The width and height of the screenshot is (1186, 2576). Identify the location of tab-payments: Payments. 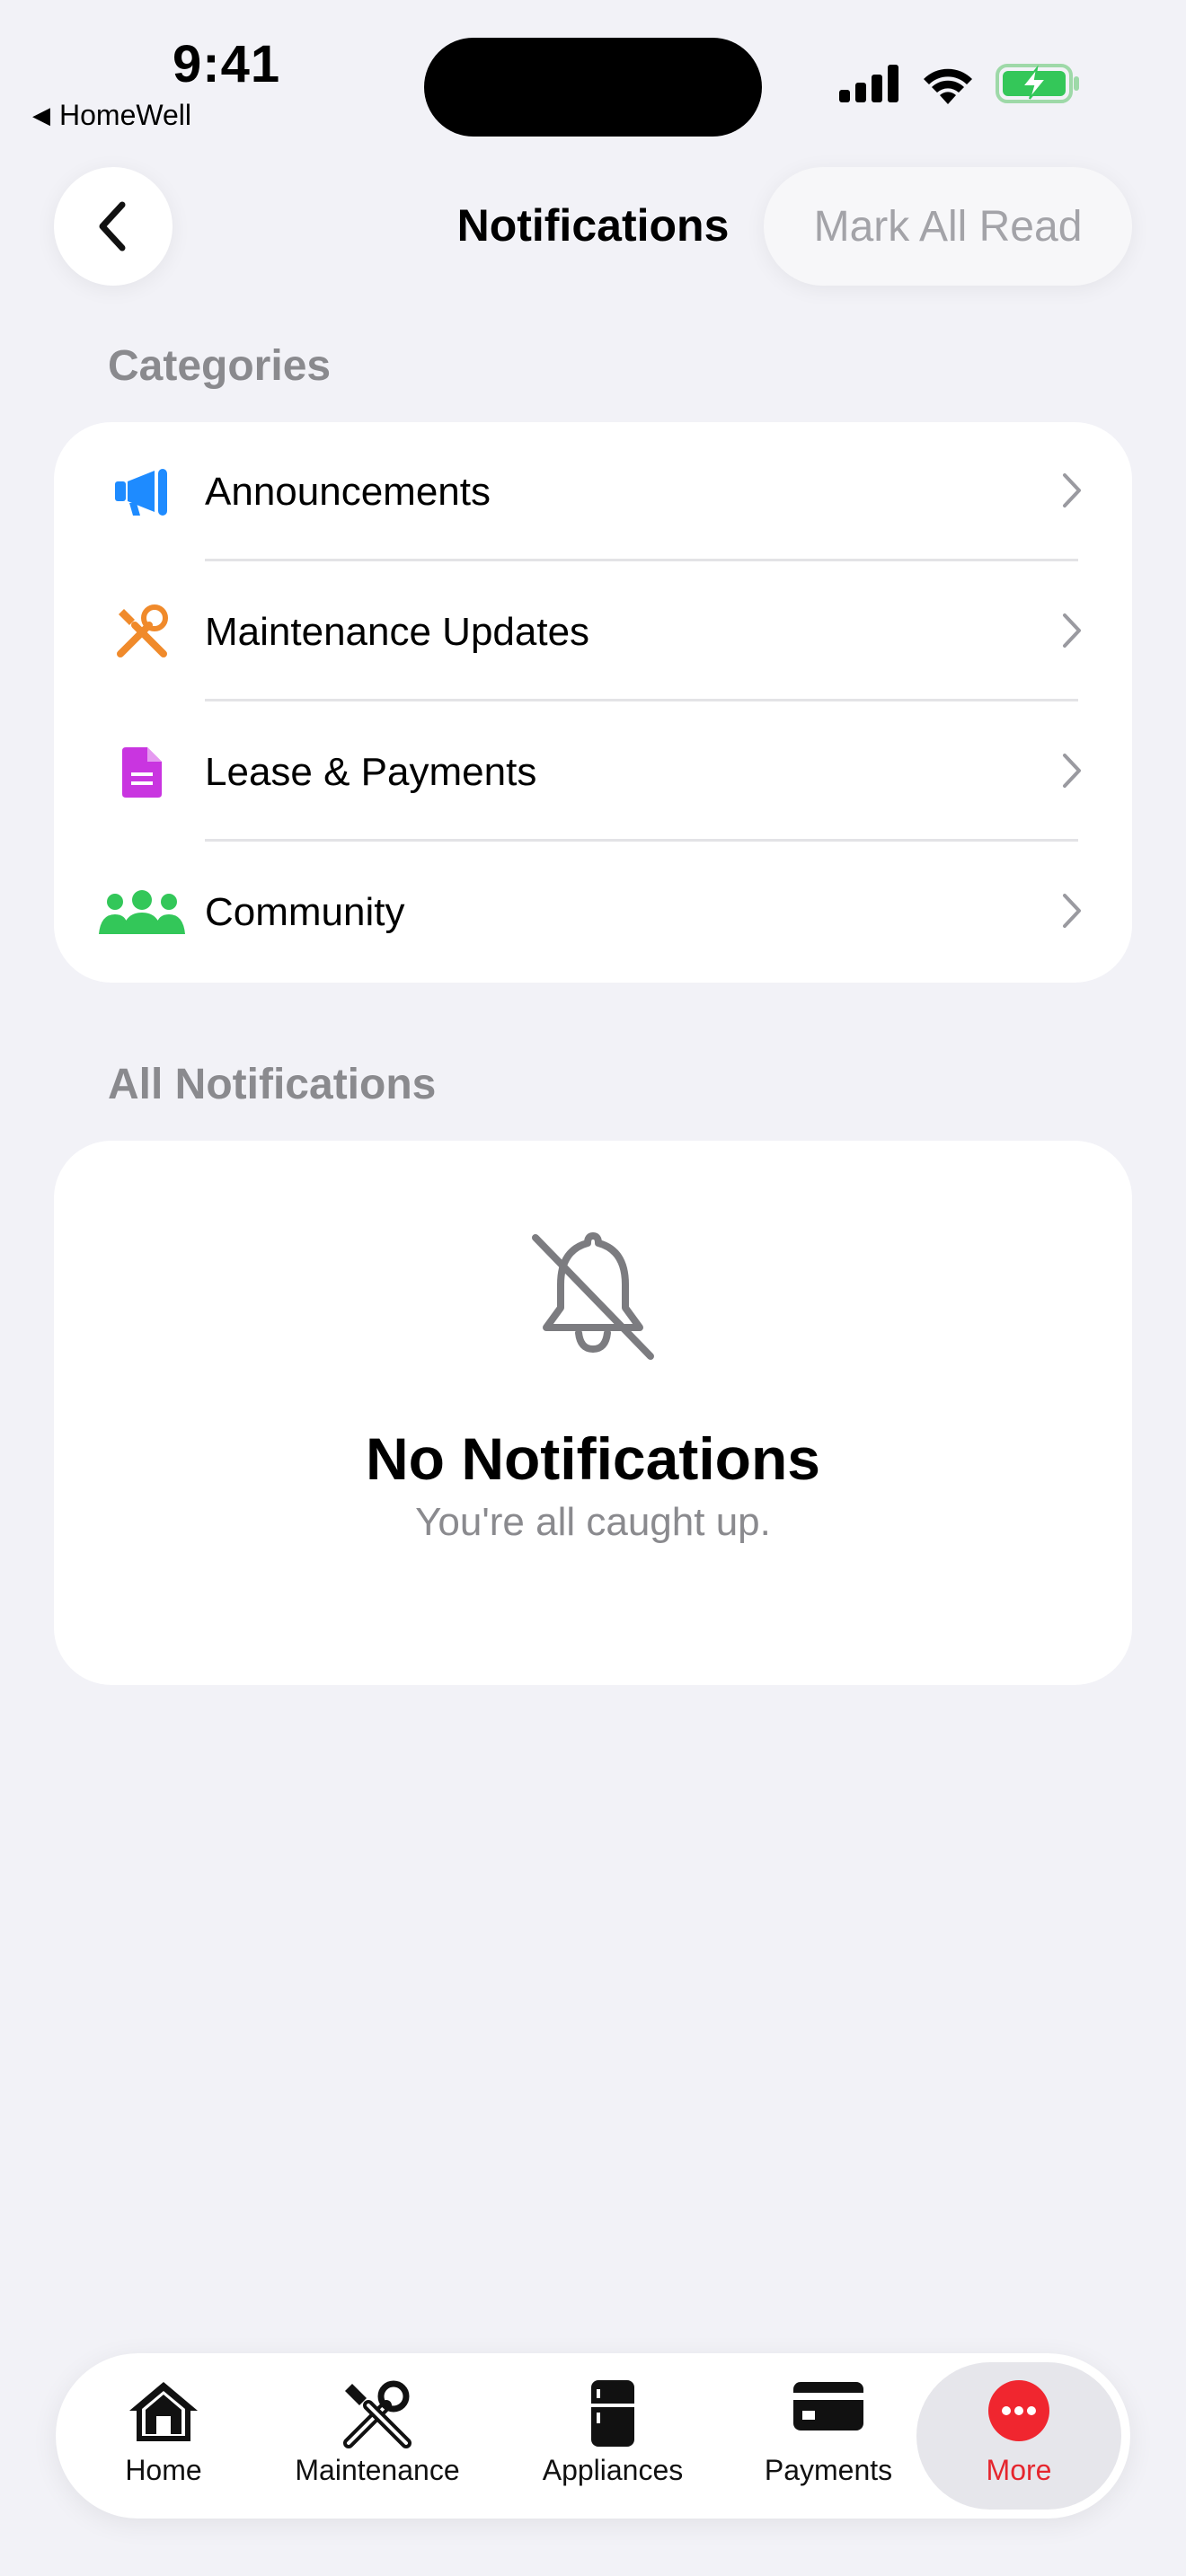
(828, 2436).